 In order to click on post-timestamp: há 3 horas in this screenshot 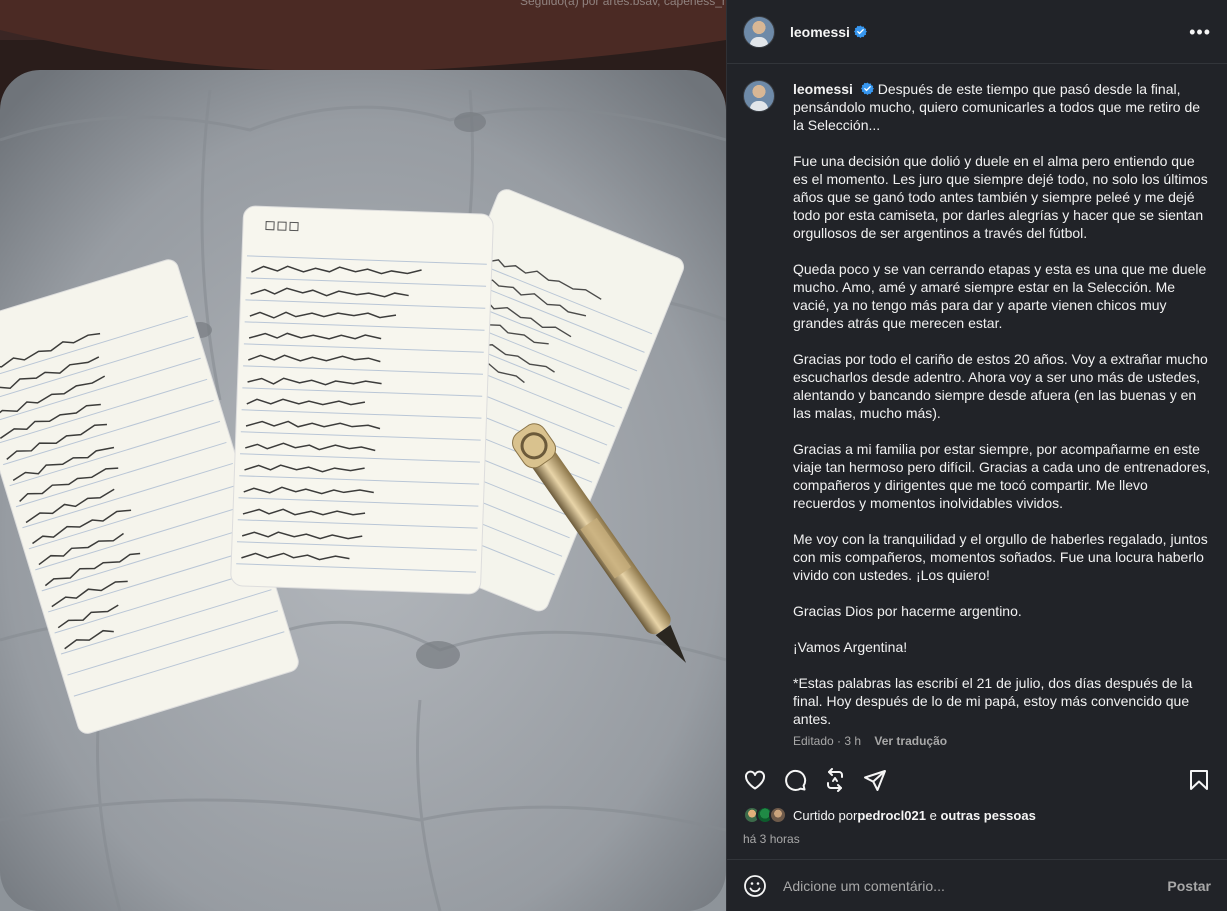, I will do `click(771, 839)`.